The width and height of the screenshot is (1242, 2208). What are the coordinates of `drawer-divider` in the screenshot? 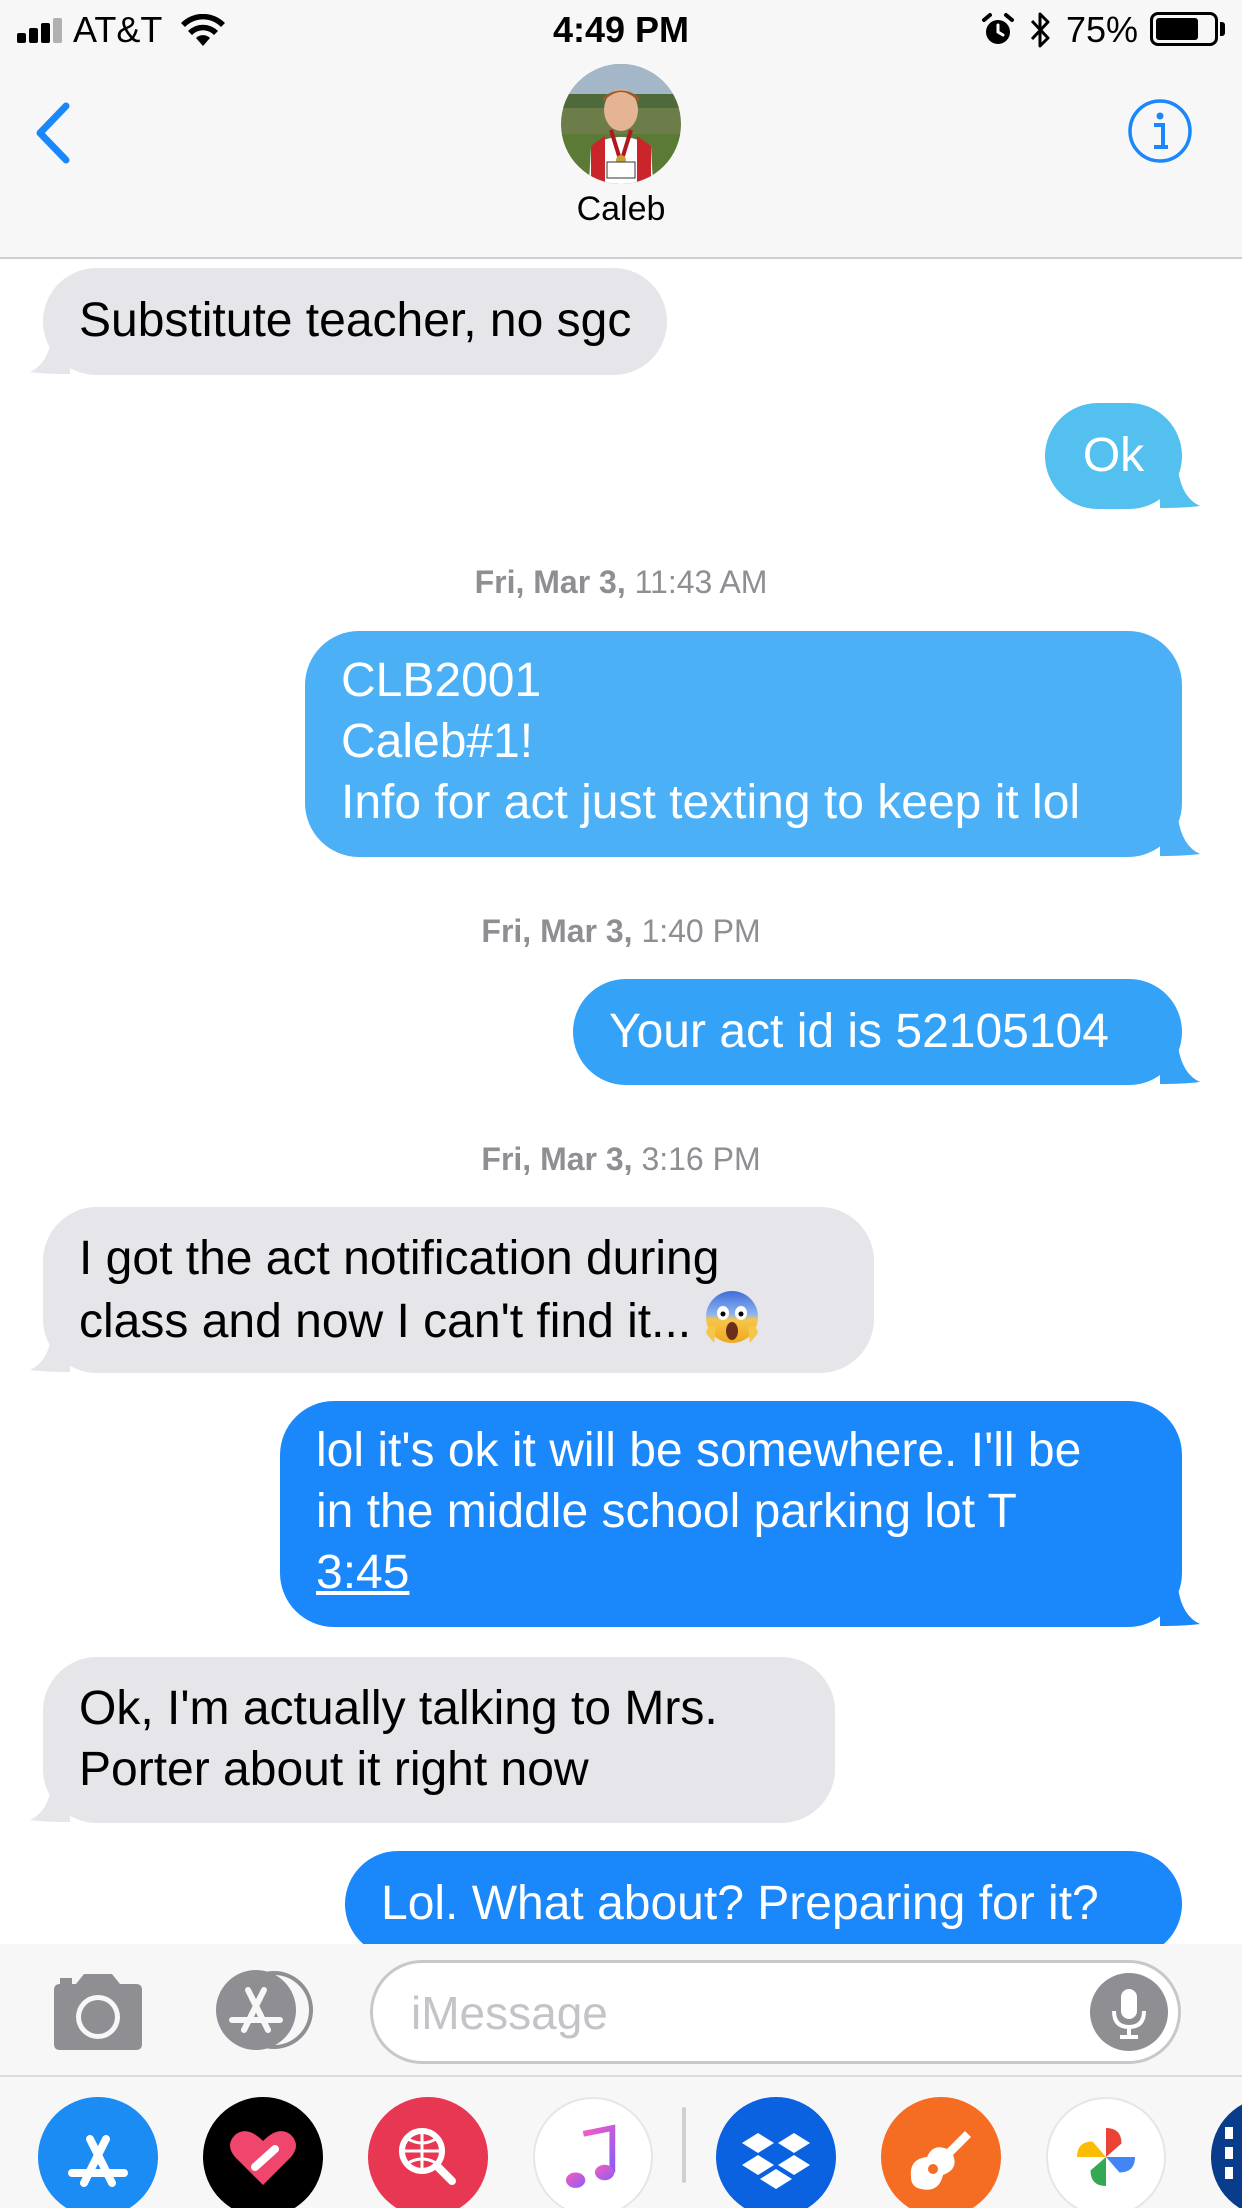 It's located at (684, 2145).